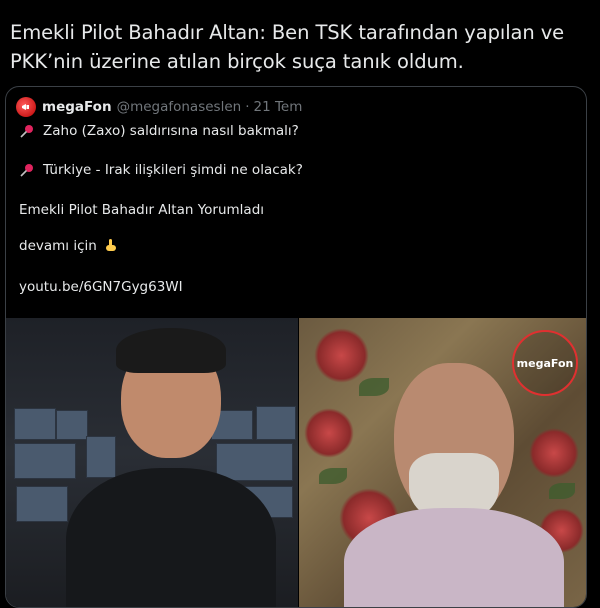  I want to click on quoted-line-5: youtu.be/6GN7Gyg63WI, so click(101, 287).